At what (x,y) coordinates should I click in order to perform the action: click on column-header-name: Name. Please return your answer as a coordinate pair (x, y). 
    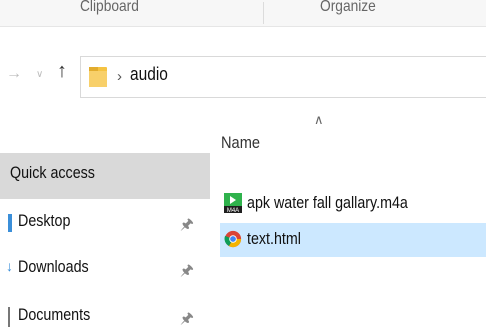
    Looking at the image, I should click on (240, 143).